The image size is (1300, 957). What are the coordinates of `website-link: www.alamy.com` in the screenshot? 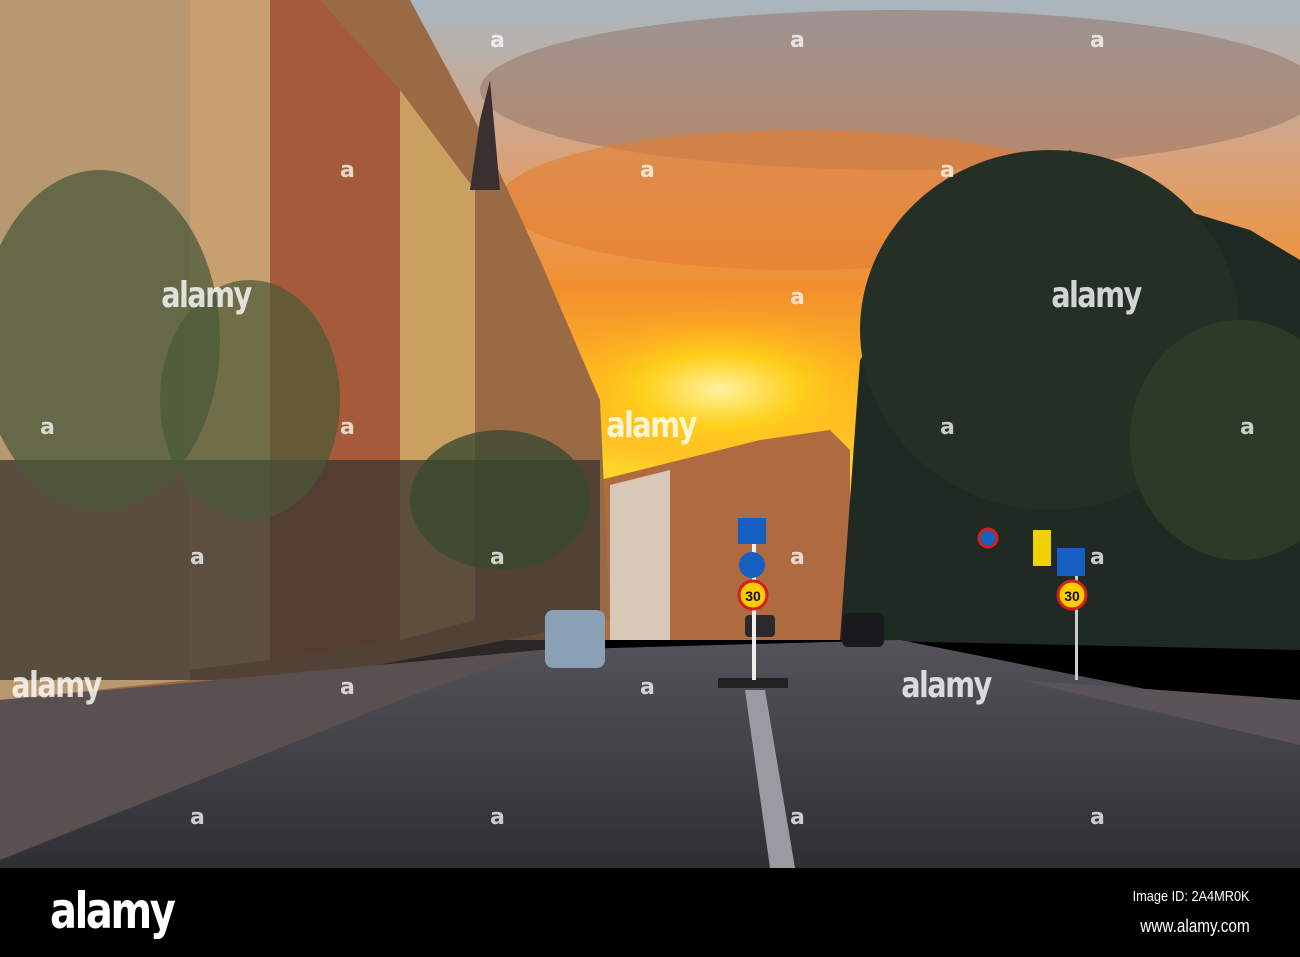 It's located at (1195, 926).